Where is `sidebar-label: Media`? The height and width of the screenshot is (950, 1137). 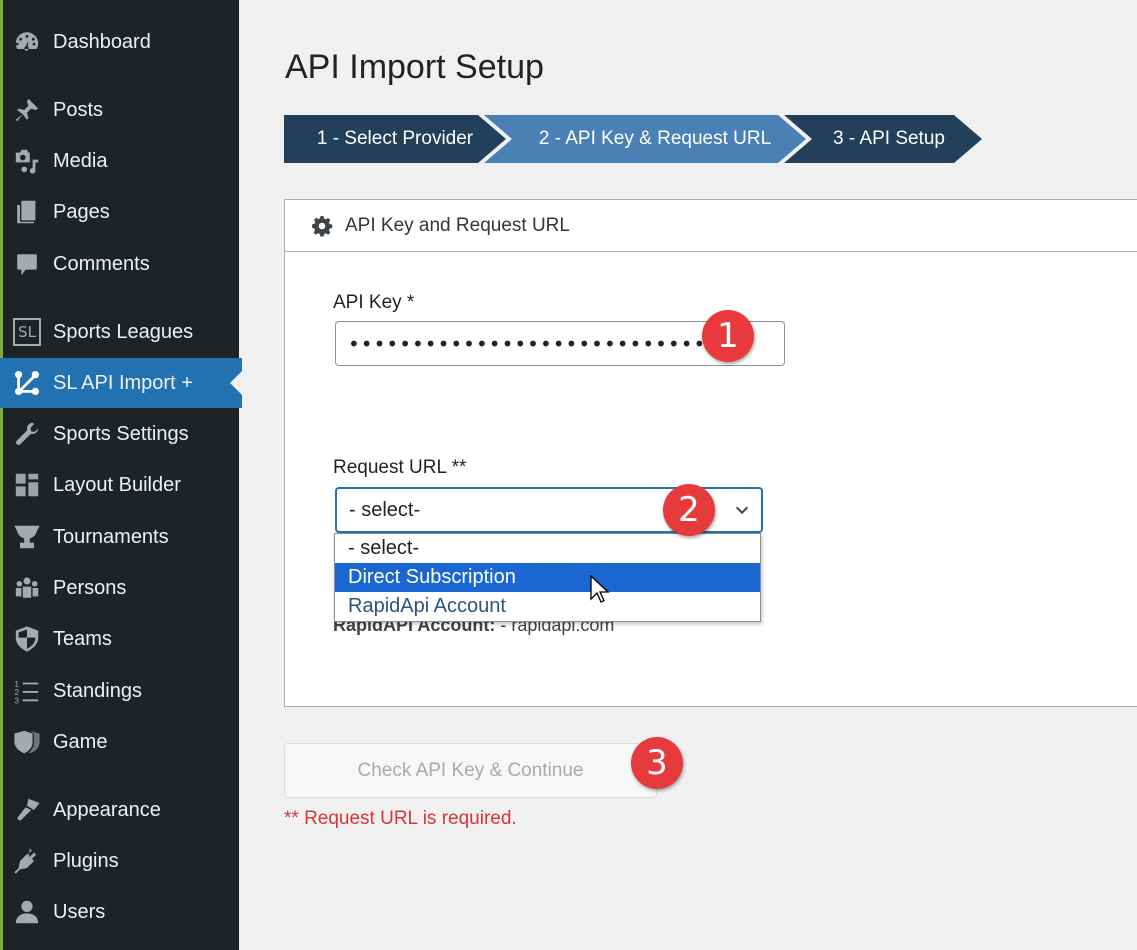 sidebar-label: Media is located at coordinates (80, 160).